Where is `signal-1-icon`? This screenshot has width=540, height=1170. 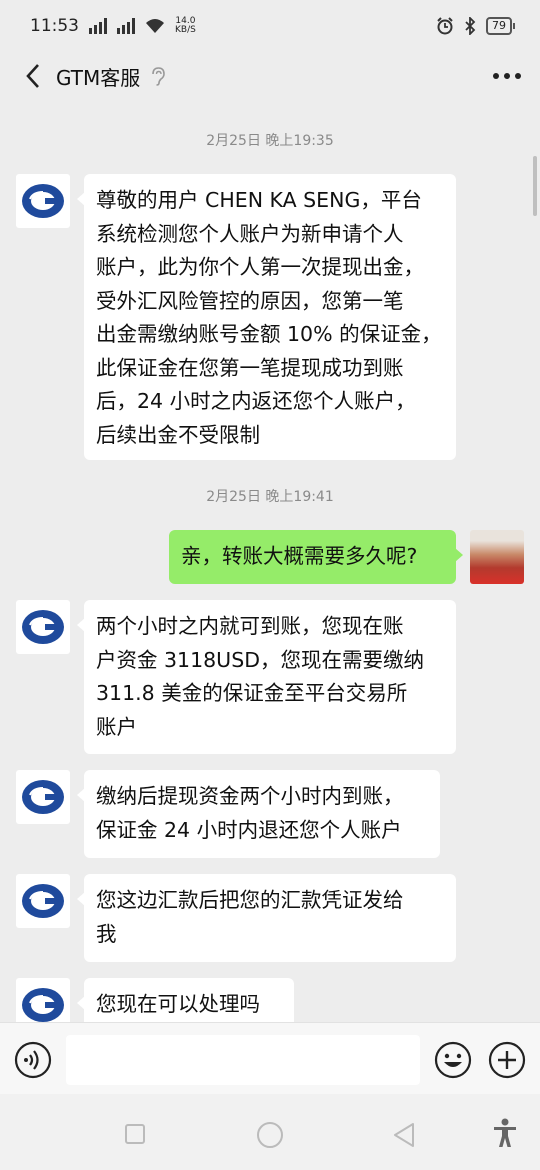 signal-1-icon is located at coordinates (98, 26).